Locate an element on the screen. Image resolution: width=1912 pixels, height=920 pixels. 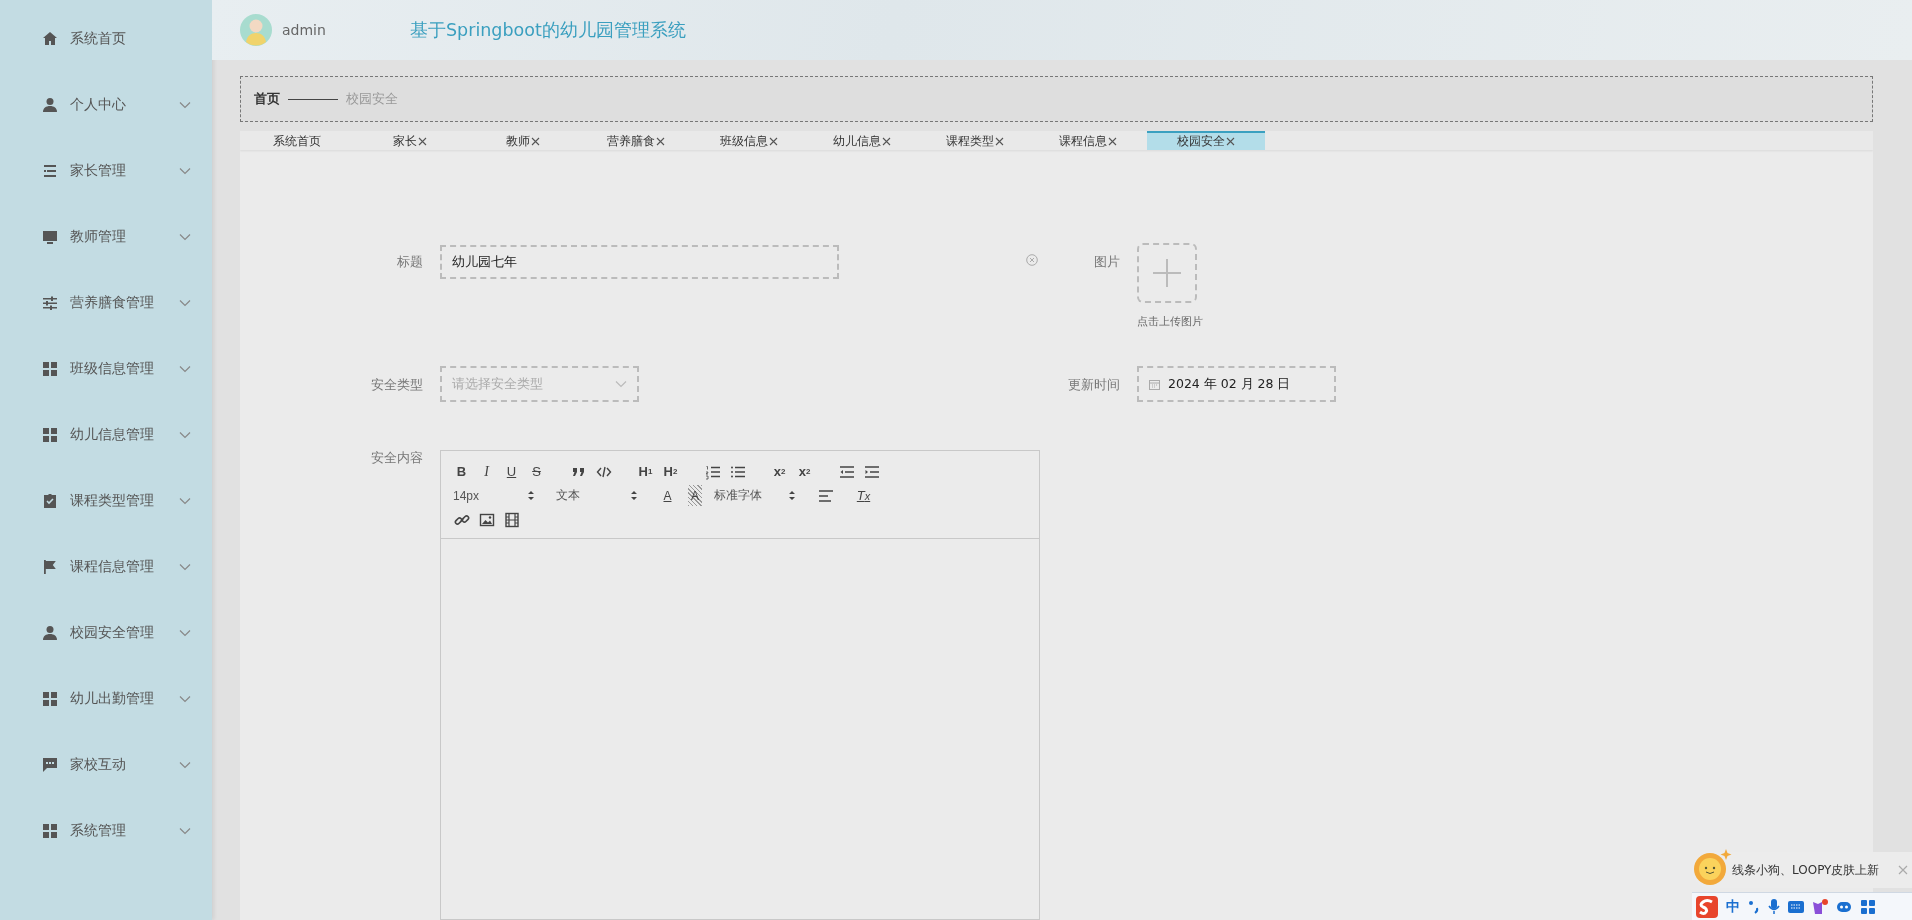
date-field: 2024 年 02 月 28 日 is located at coordinates (1236, 384).